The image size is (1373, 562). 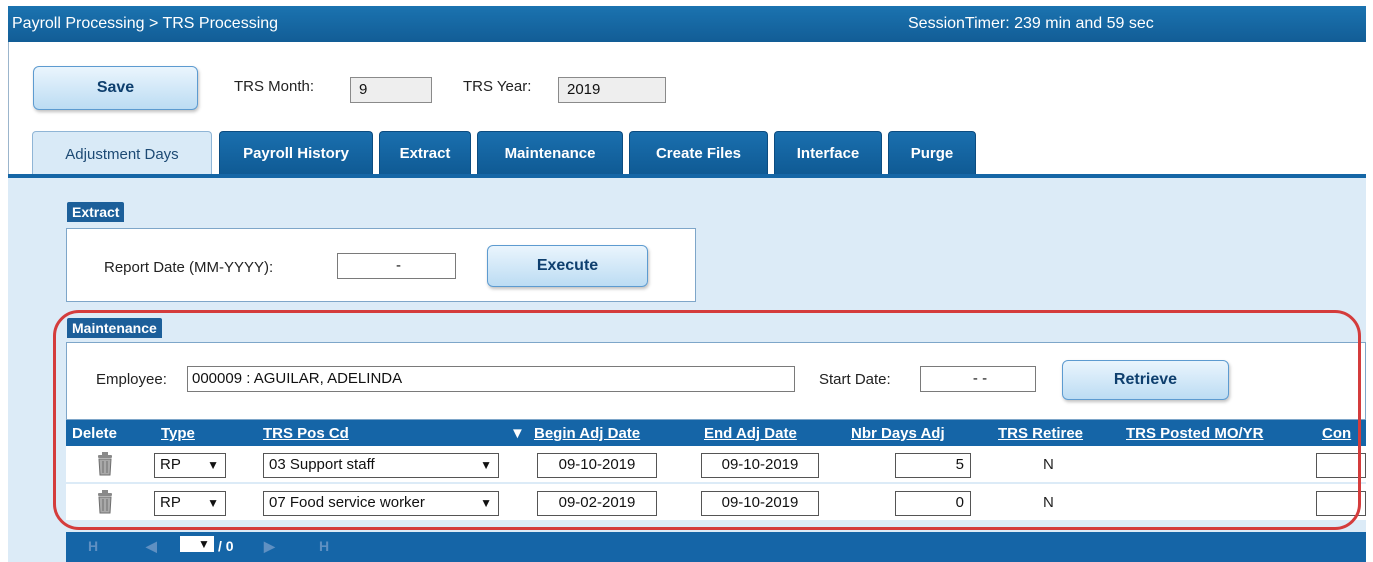 What do you see at coordinates (587, 433) in the screenshot?
I see `col-begin-adj-date: Begin Adj Date` at bounding box center [587, 433].